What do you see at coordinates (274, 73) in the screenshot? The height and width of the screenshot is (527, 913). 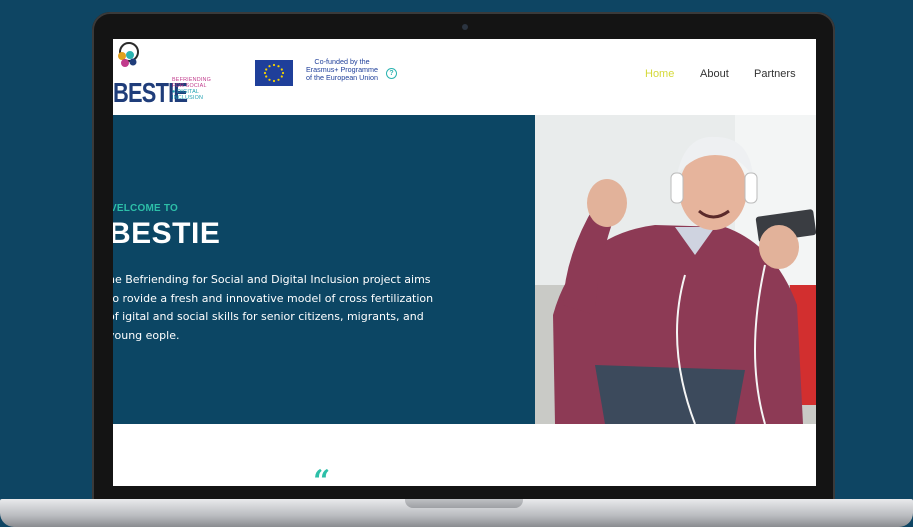 I see `eu-flag-icon` at bounding box center [274, 73].